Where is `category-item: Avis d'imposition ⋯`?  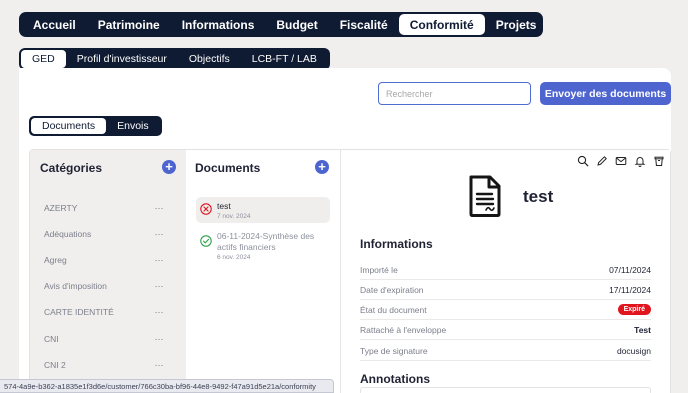
category-item: Avis d'imposition ⋯ is located at coordinates (104, 286).